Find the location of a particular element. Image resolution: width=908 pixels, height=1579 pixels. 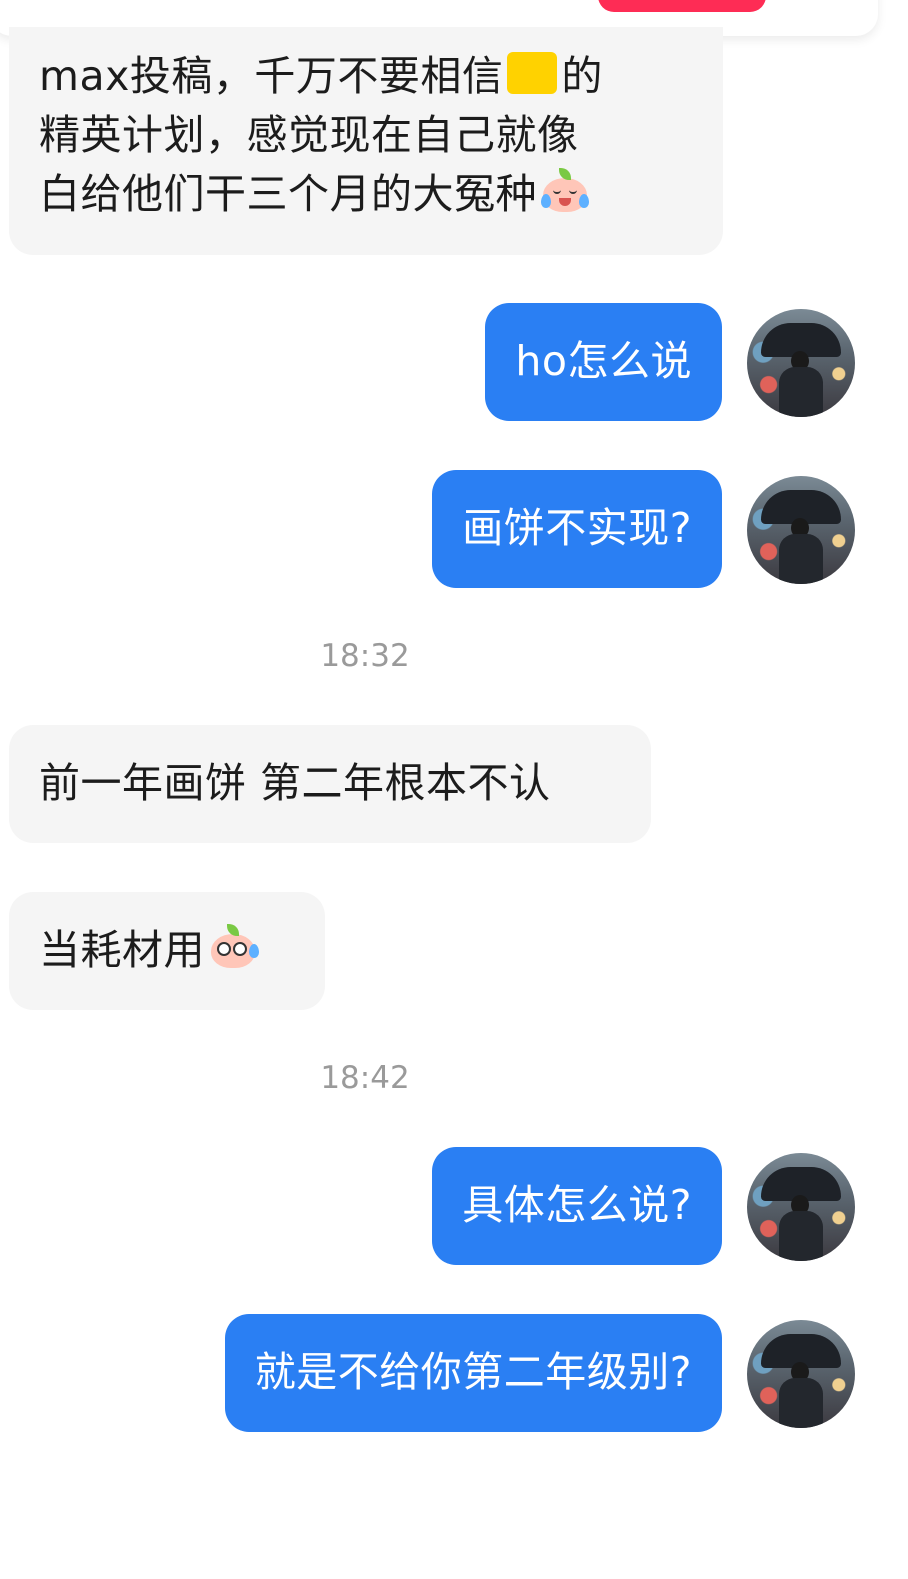

outgoing-message: 就是不给你第二年级别? is located at coordinates (473, 1373).